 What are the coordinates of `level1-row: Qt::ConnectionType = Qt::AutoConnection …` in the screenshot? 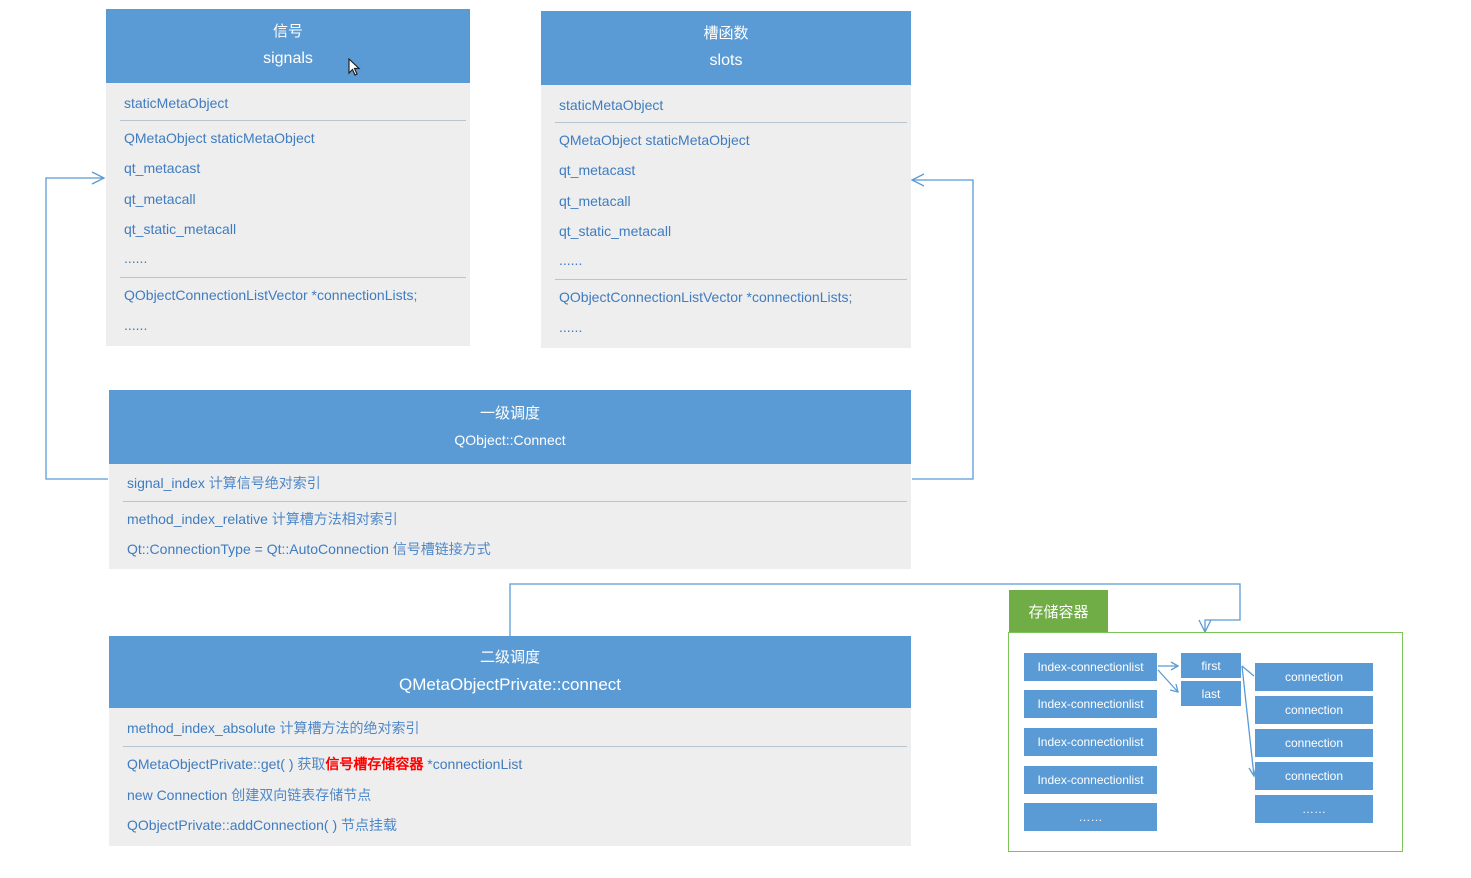 It's located at (309, 549).